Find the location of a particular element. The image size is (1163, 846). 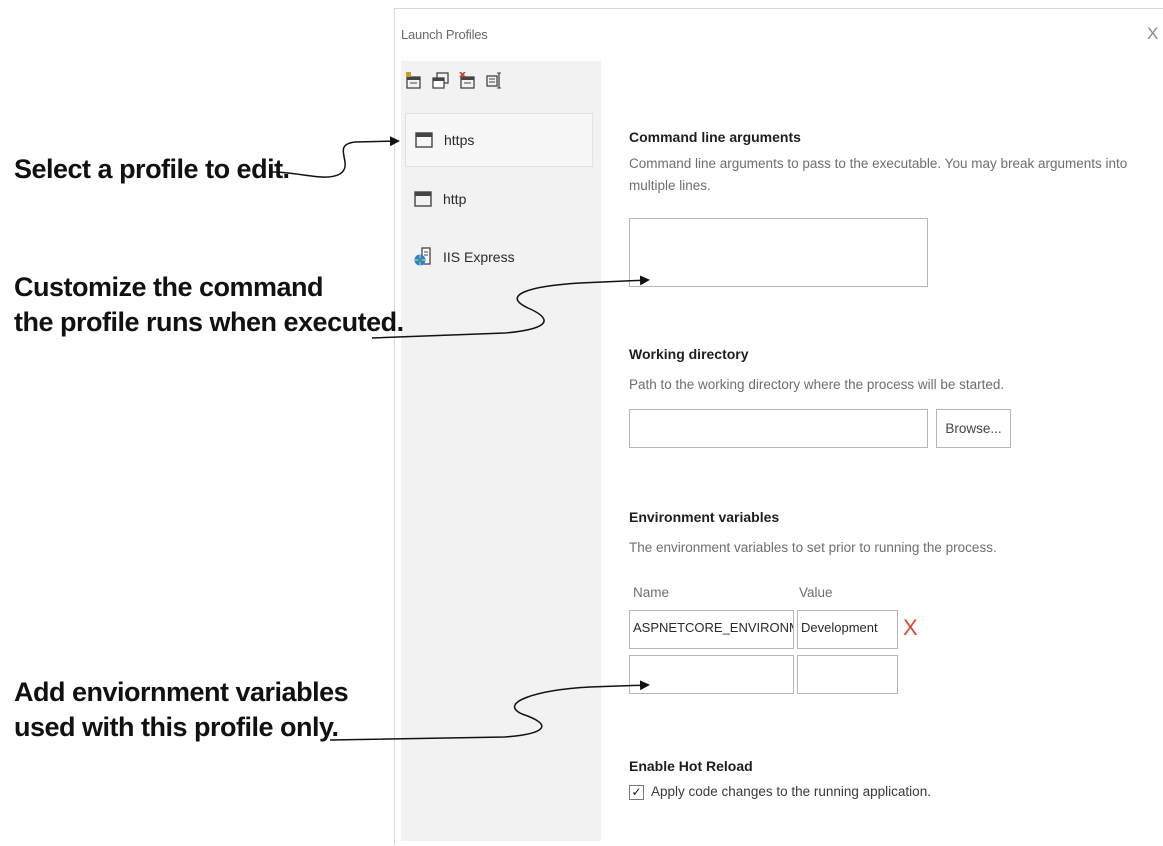

arrow-to-profile-list is located at coordinates (335, 157).